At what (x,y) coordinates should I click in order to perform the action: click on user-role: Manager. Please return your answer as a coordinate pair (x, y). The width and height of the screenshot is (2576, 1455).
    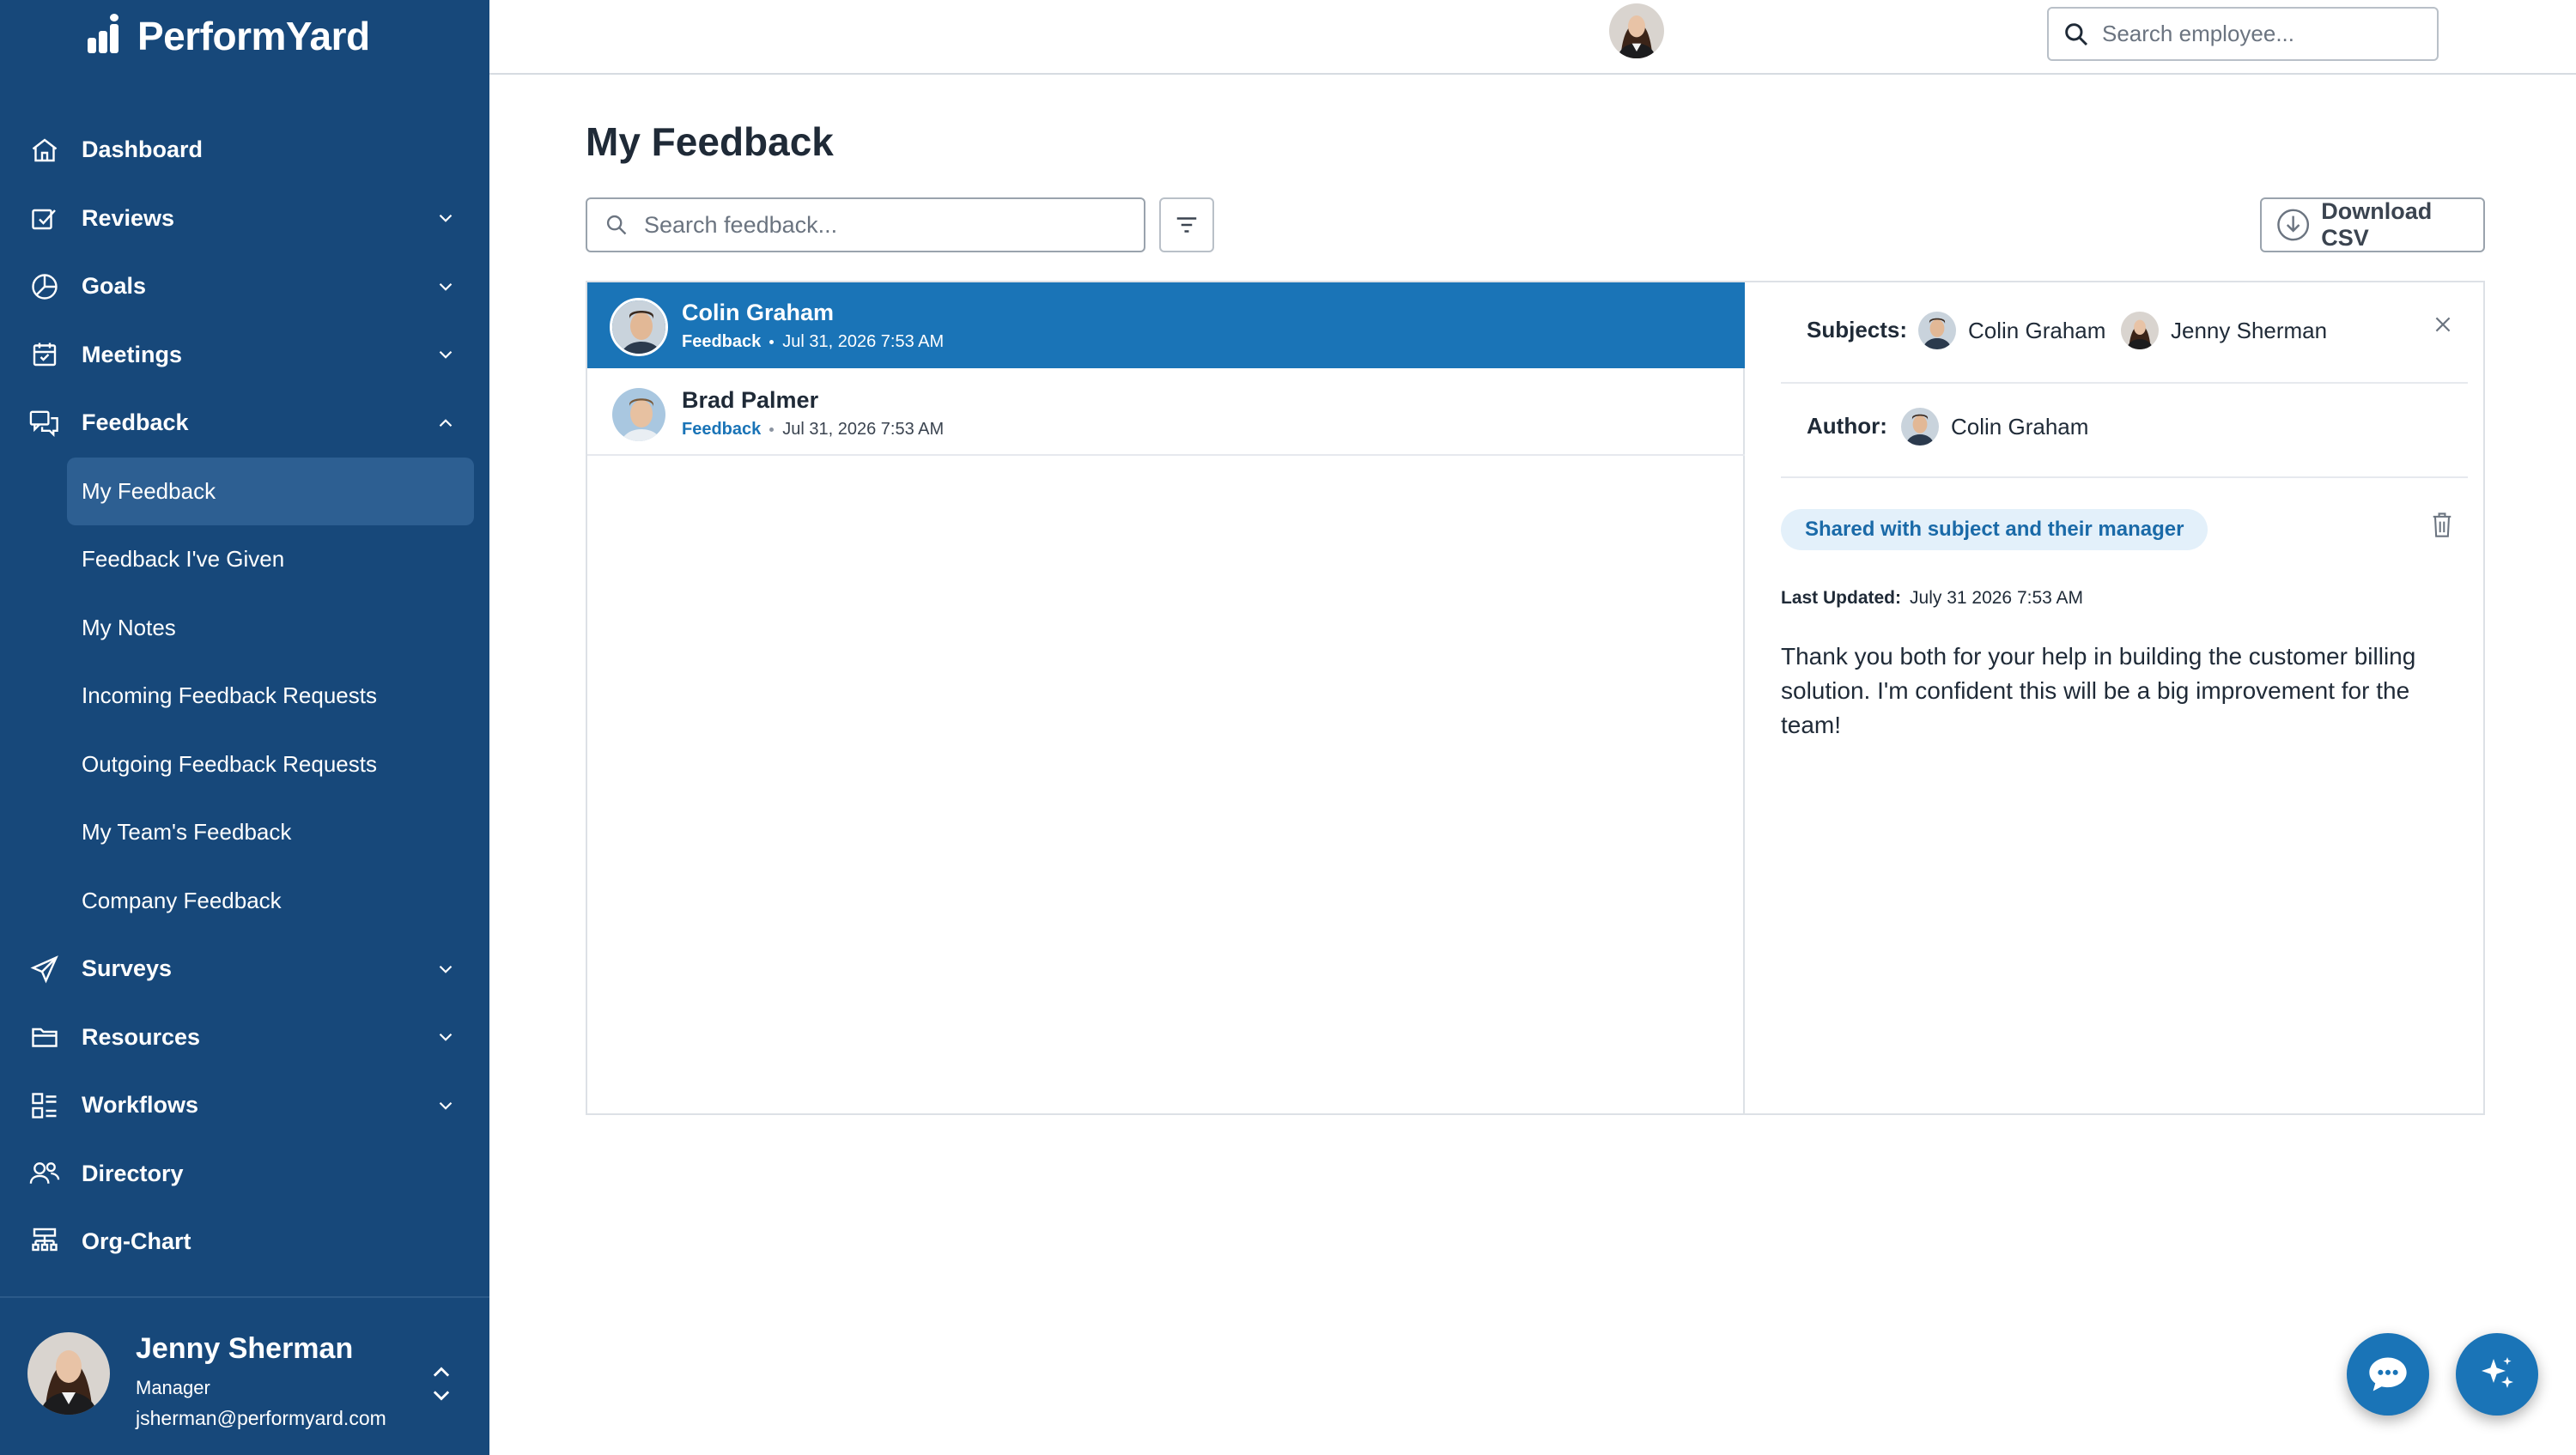
    Looking at the image, I should click on (173, 1387).